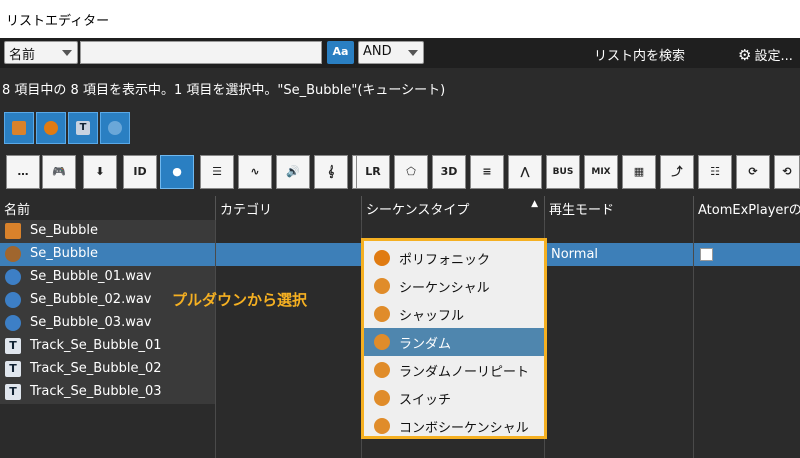 The image size is (800, 458). I want to click on match-case-button: Aa, so click(340, 52).